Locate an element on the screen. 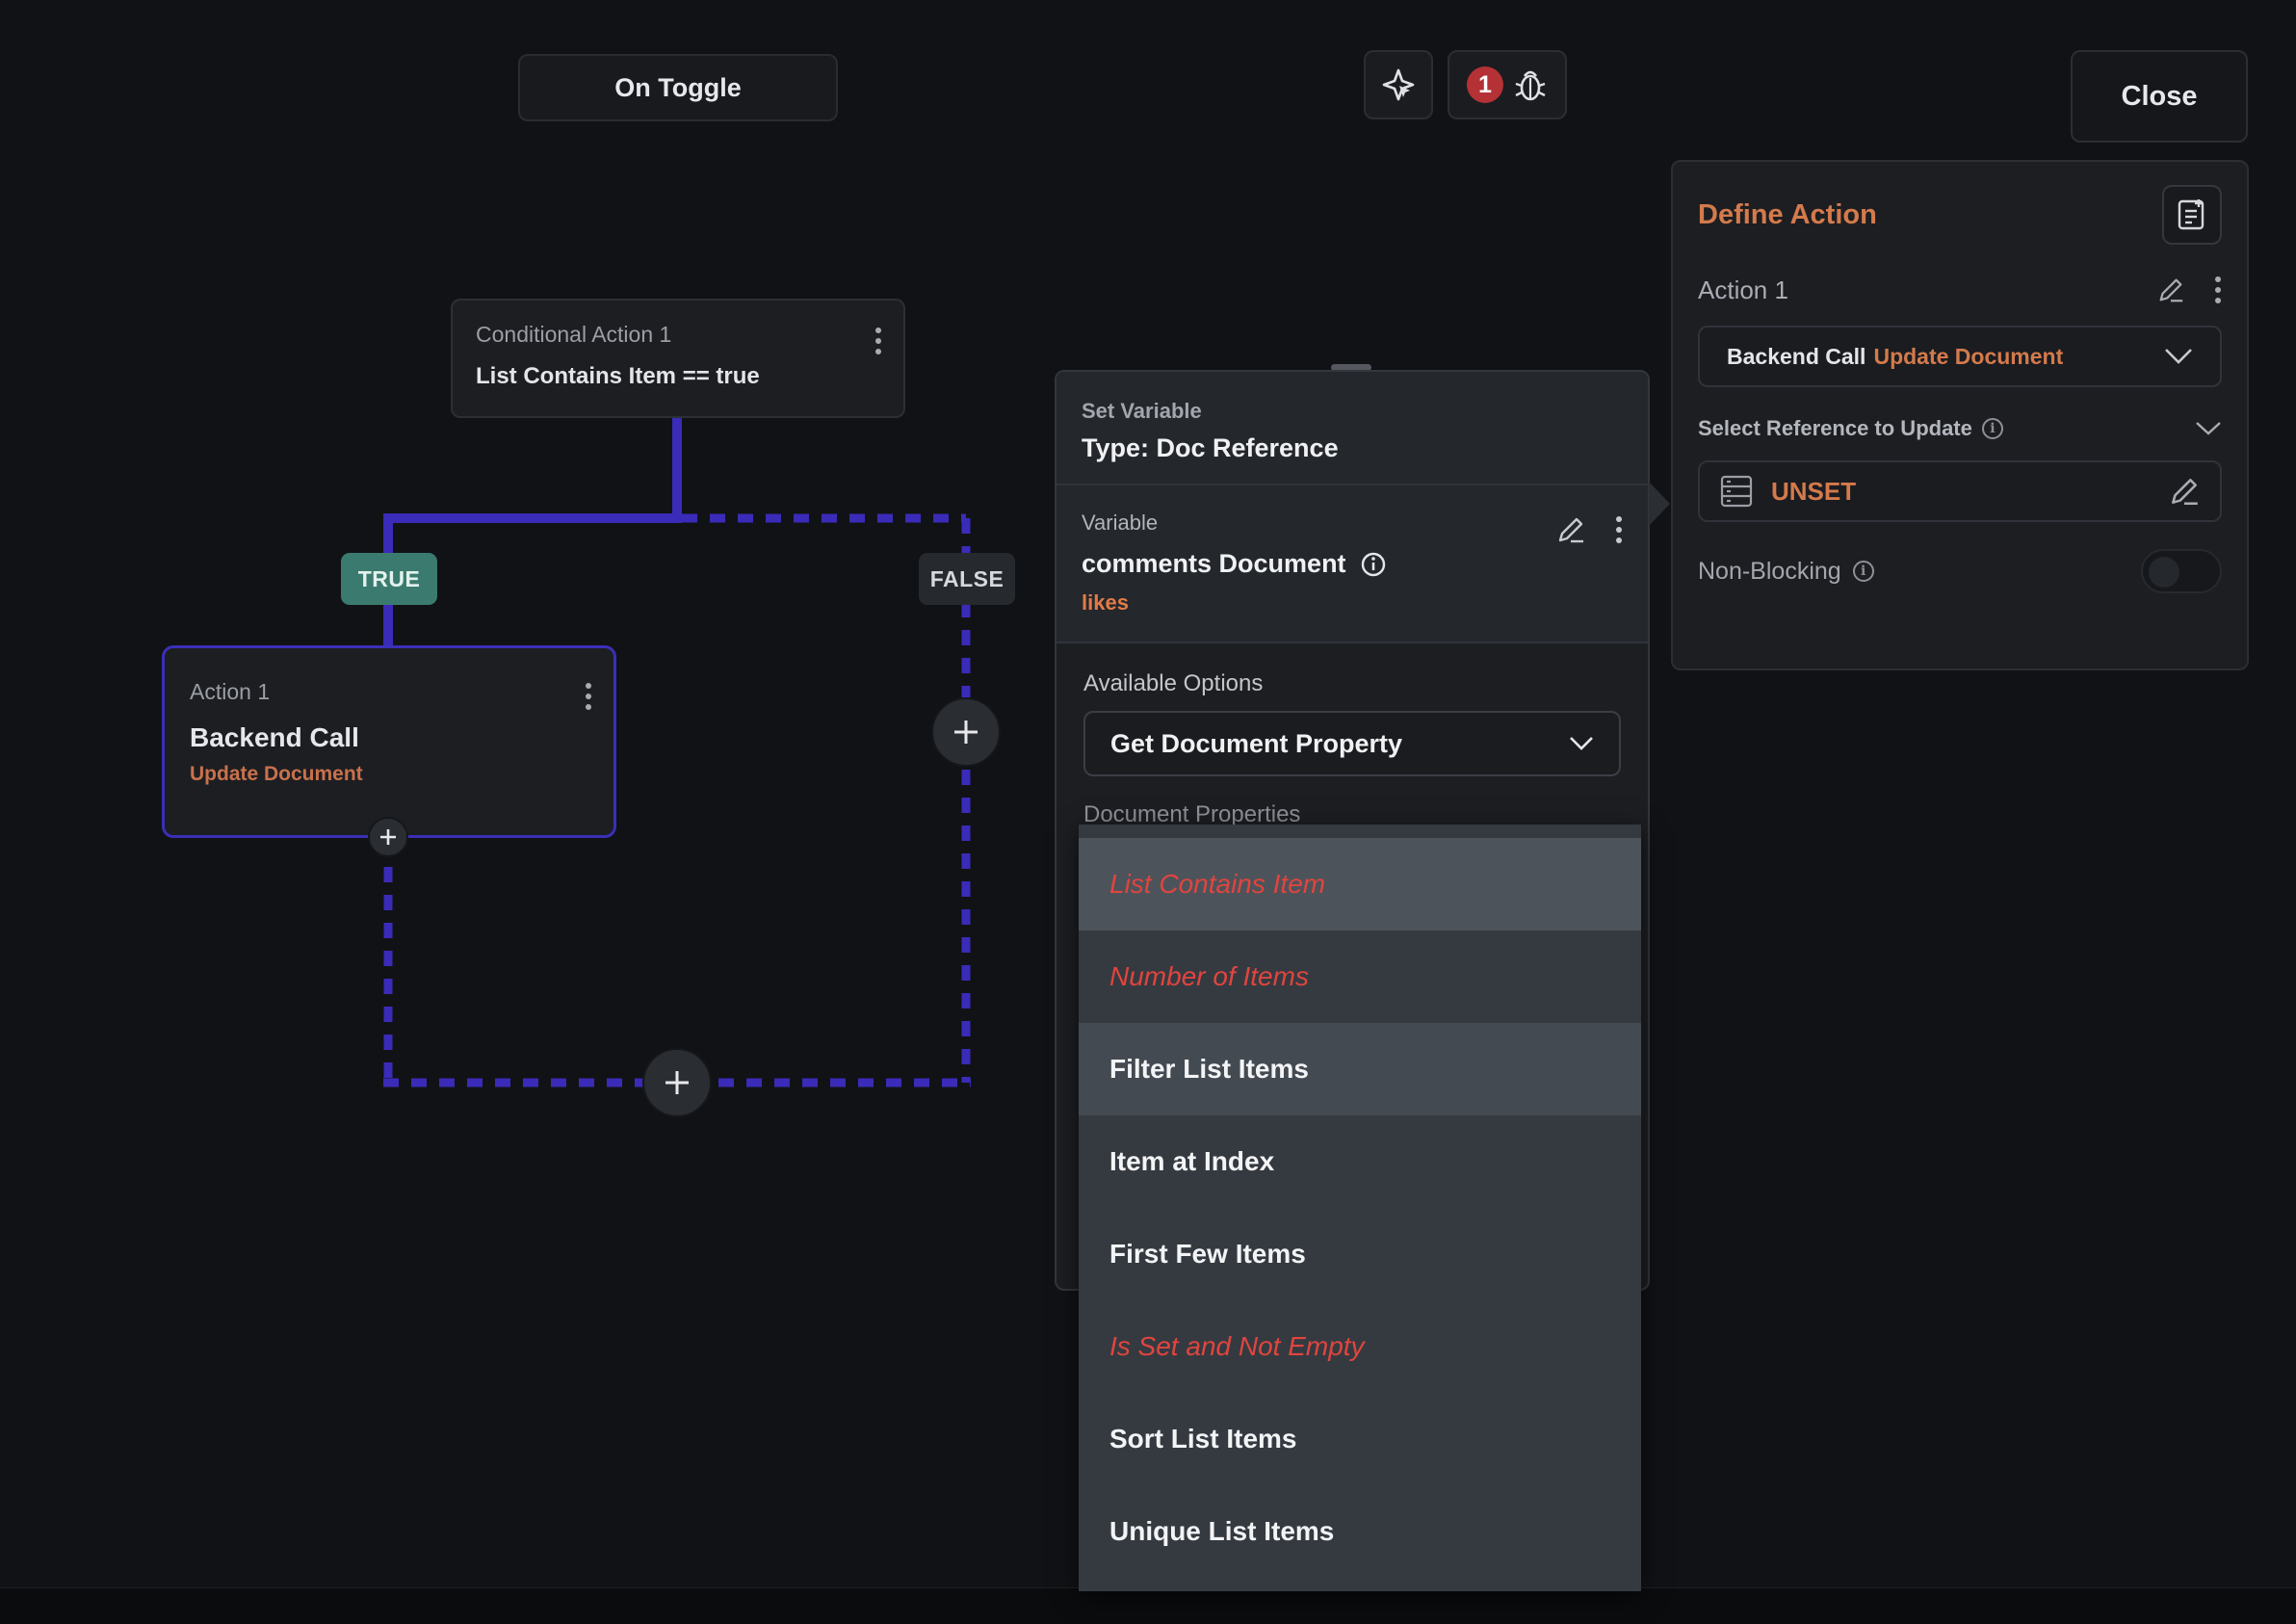 Image resolution: width=2296 pixels, height=1624 pixels. reference-label: Select Reference to Update is located at coordinates (1835, 428).